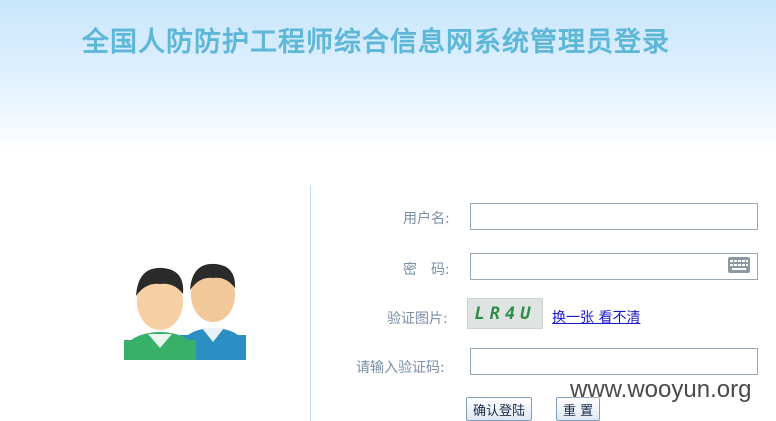 The image size is (776, 421). I want to click on password-input, so click(614, 266).